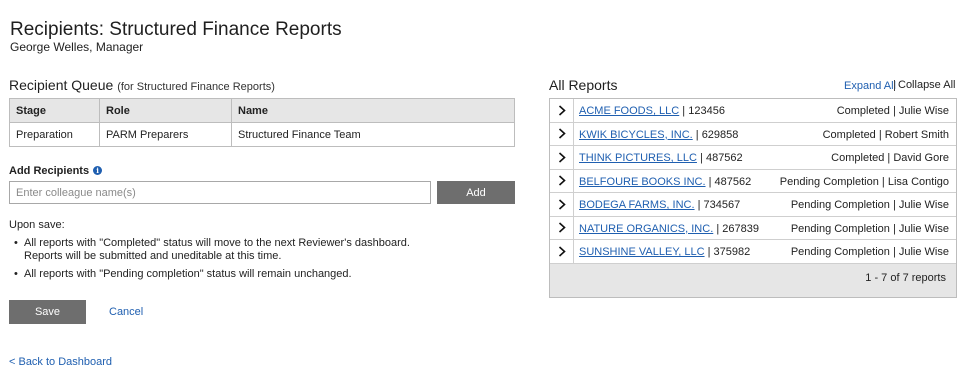 This screenshot has height=382, width=976. Describe the element at coordinates (722, 205) in the screenshot. I see `report-id: 734567` at that location.